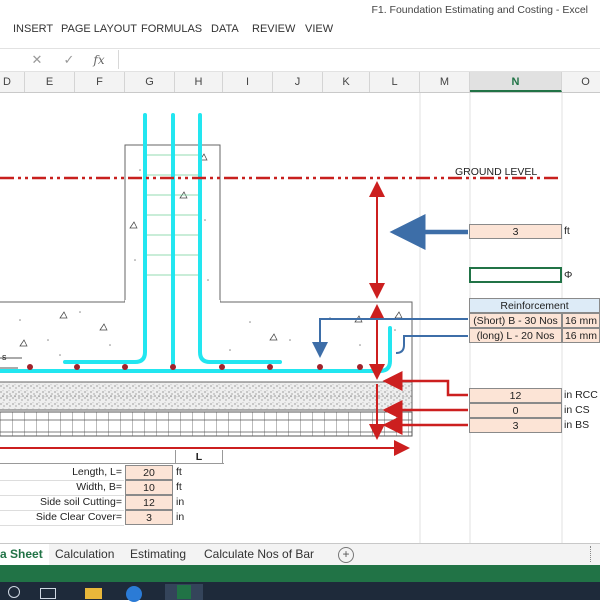  Describe the element at coordinates (149, 487) in the screenshot. I see `width-input: 10` at that location.